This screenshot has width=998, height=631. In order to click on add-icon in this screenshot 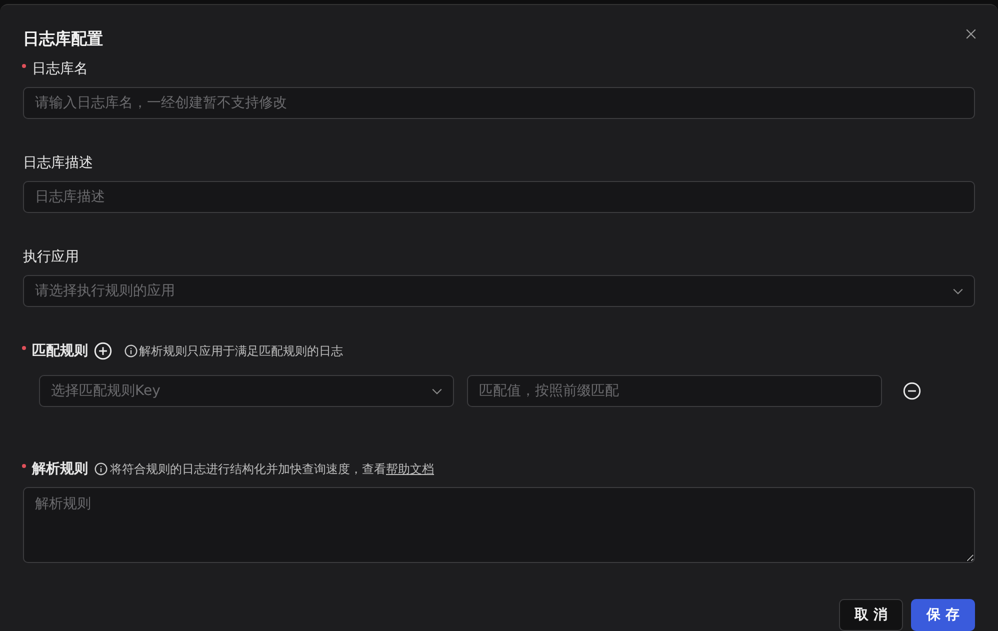, I will do `click(103, 351)`.